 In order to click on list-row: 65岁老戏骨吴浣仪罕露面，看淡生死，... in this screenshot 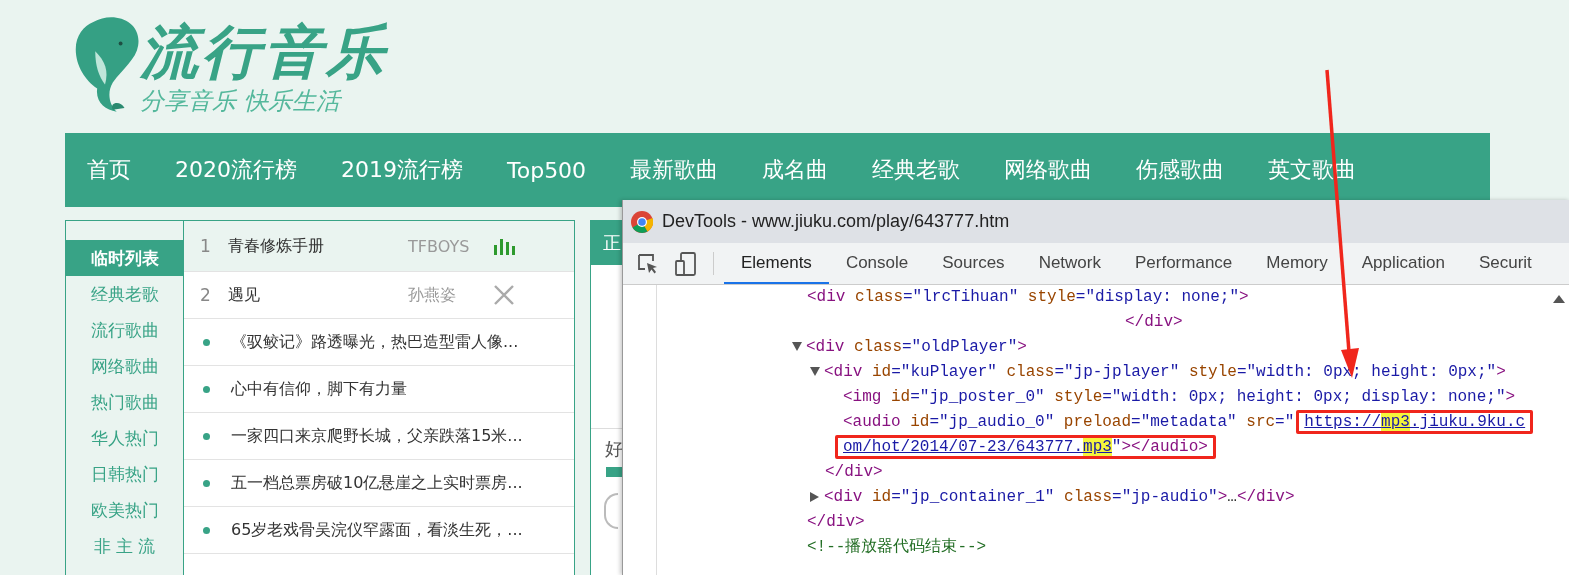, I will do `click(379, 530)`.